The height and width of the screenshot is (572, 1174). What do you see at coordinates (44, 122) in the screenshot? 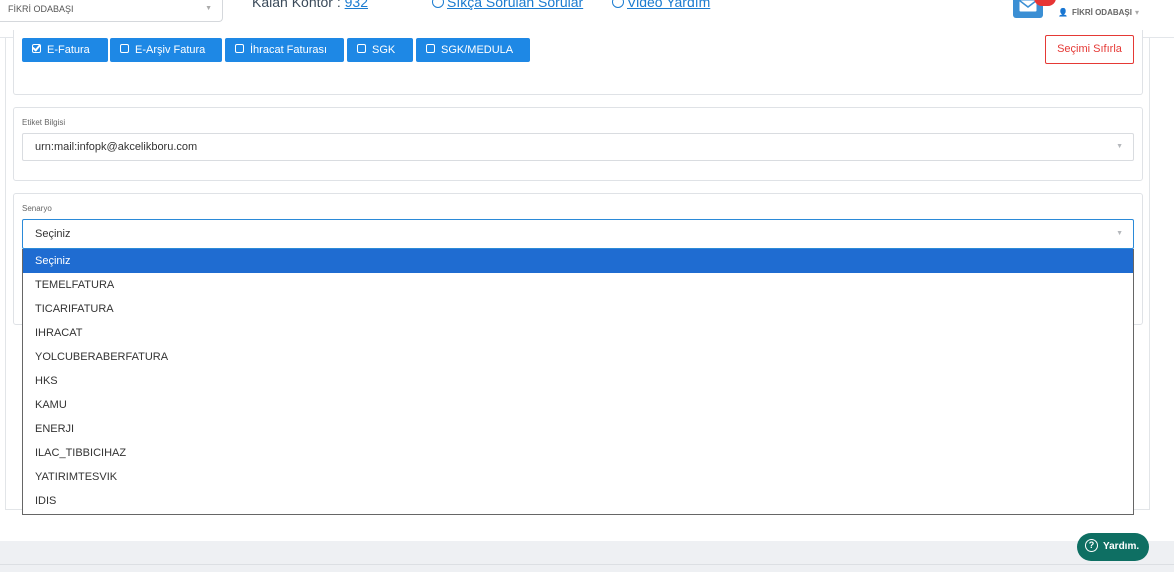
I see `etiket-label: Etiket Bilgisi` at bounding box center [44, 122].